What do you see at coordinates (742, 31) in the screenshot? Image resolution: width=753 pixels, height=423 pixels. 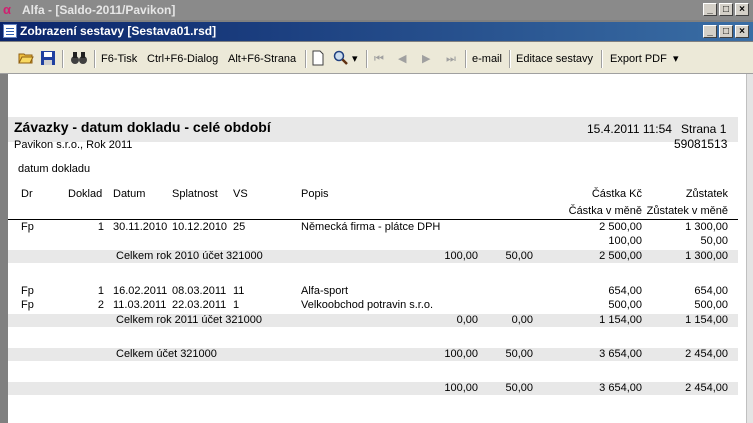 I see `report-close-button: ×` at bounding box center [742, 31].